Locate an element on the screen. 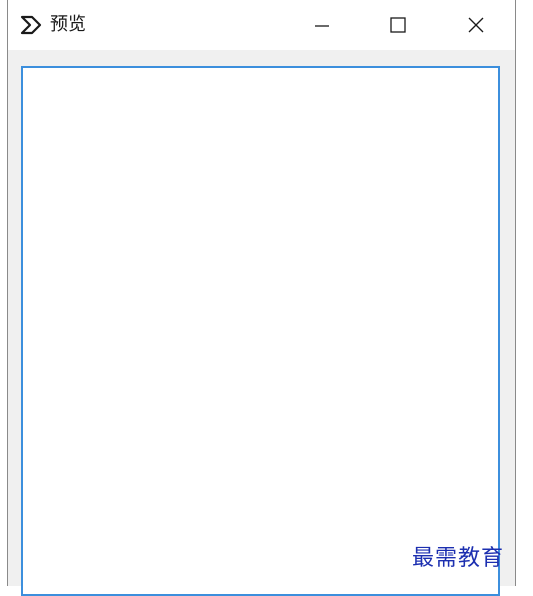 The height and width of the screenshot is (596, 533). minimize-button is located at coordinates (322, 25).